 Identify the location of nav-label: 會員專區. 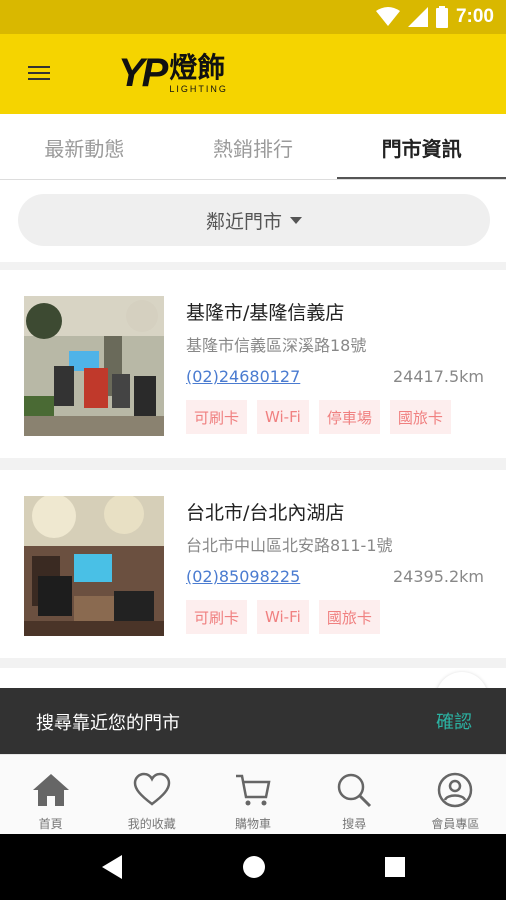
(455, 824).